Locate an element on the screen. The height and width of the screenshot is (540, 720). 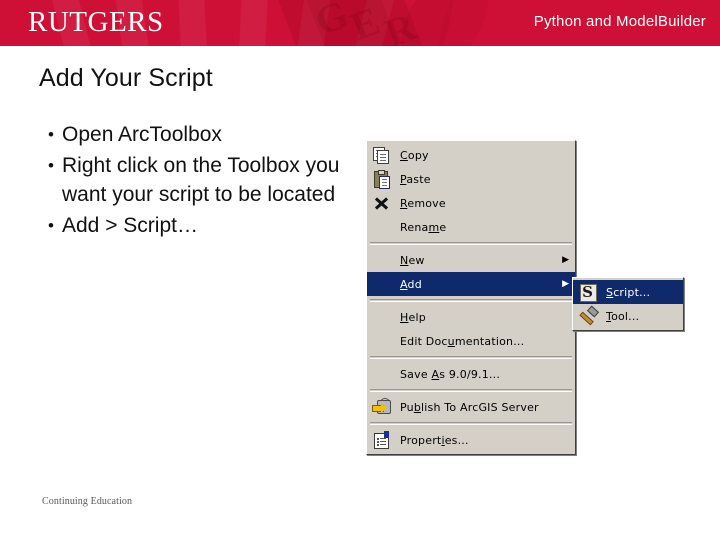
menu-item-rename: Rename is located at coordinates (471, 227).